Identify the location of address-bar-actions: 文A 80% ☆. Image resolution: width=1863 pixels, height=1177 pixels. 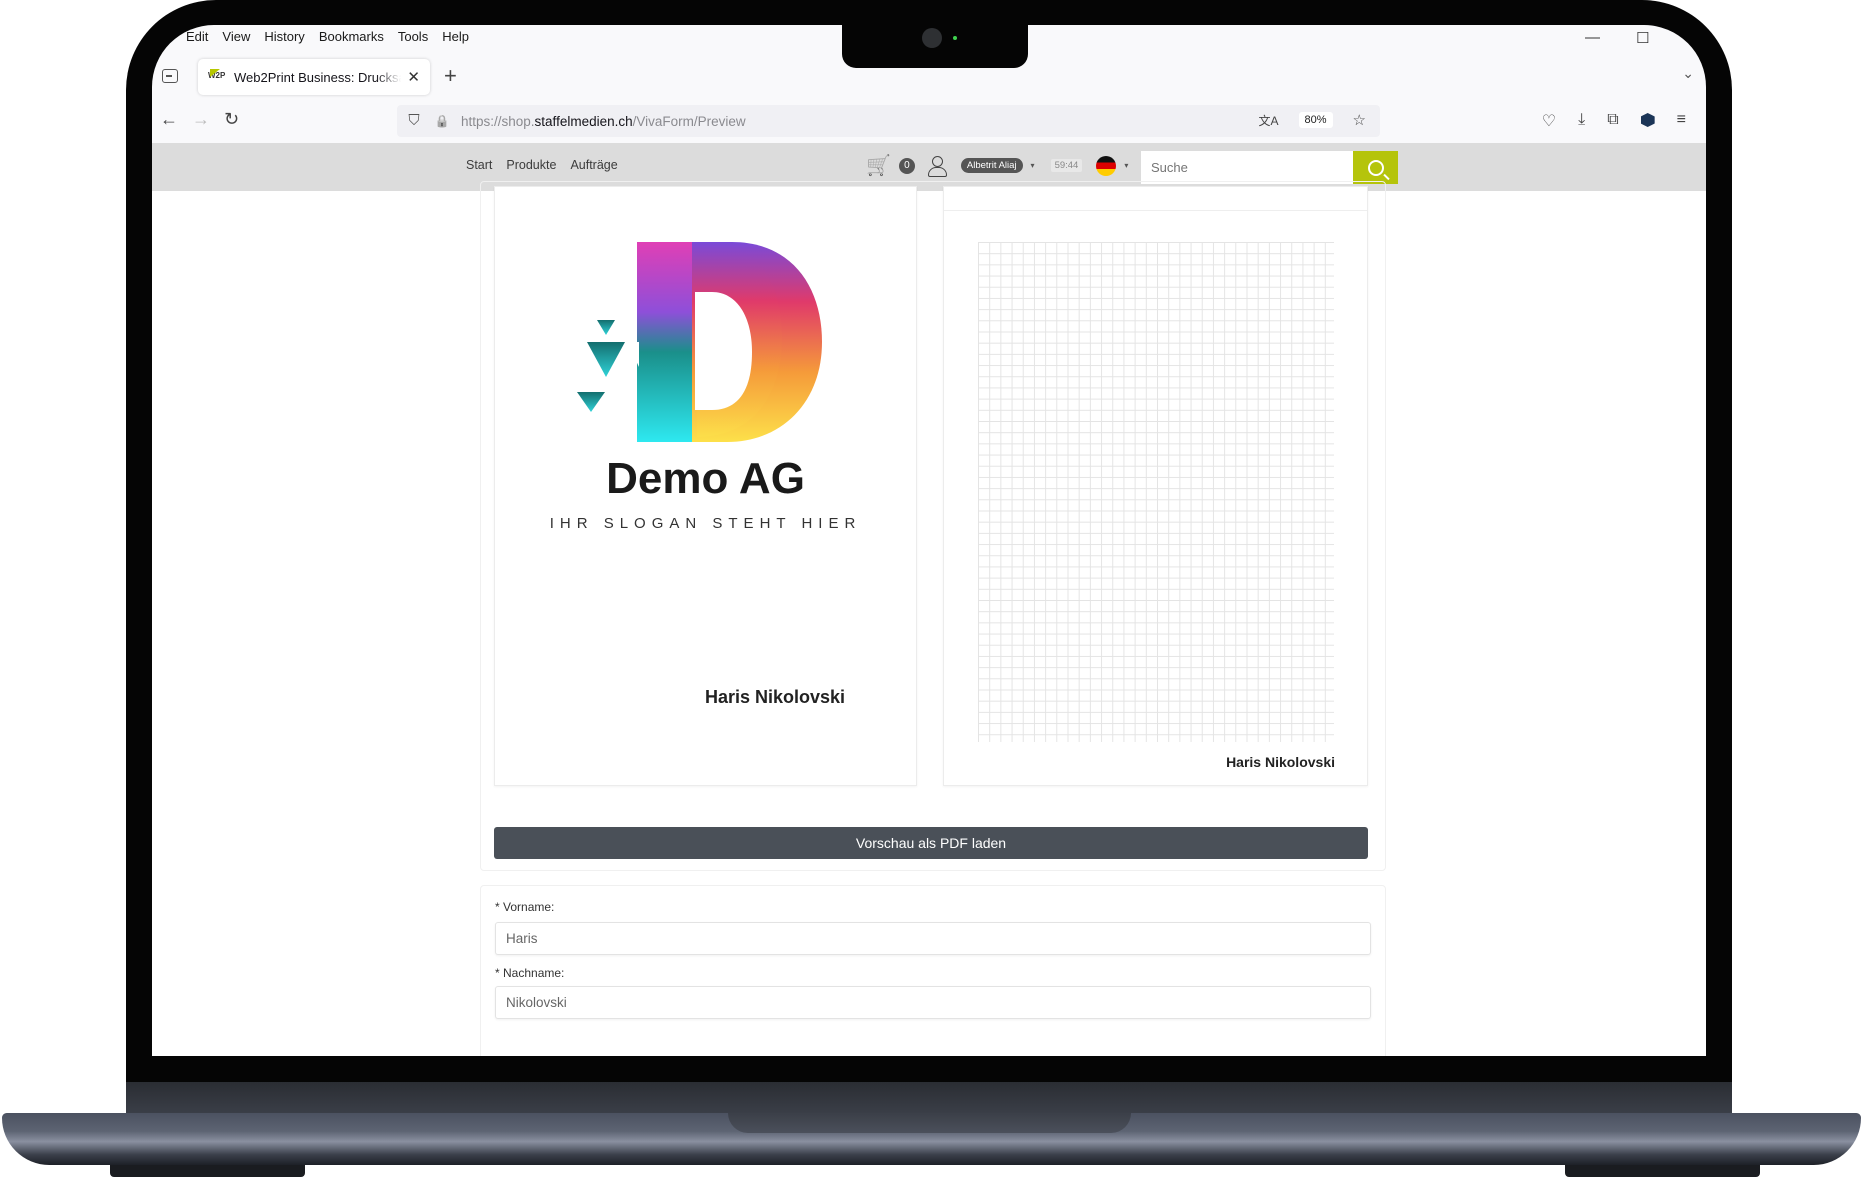
(1312, 120).